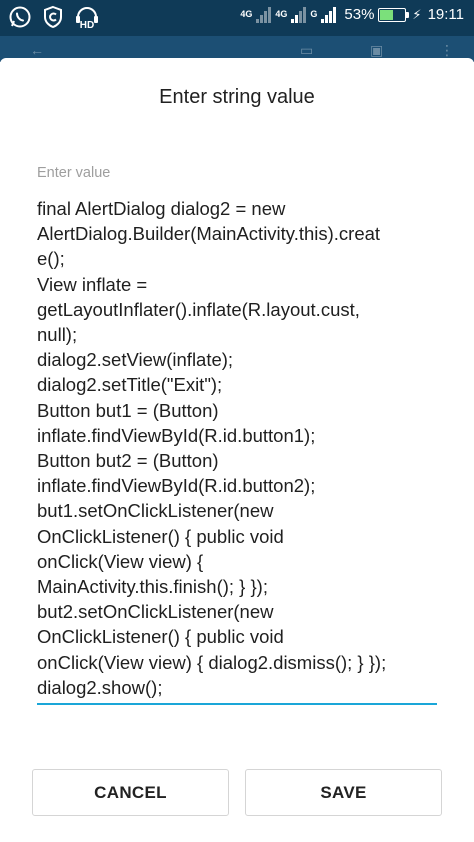  I want to click on network-type-label-1: 4G, so click(246, 14).